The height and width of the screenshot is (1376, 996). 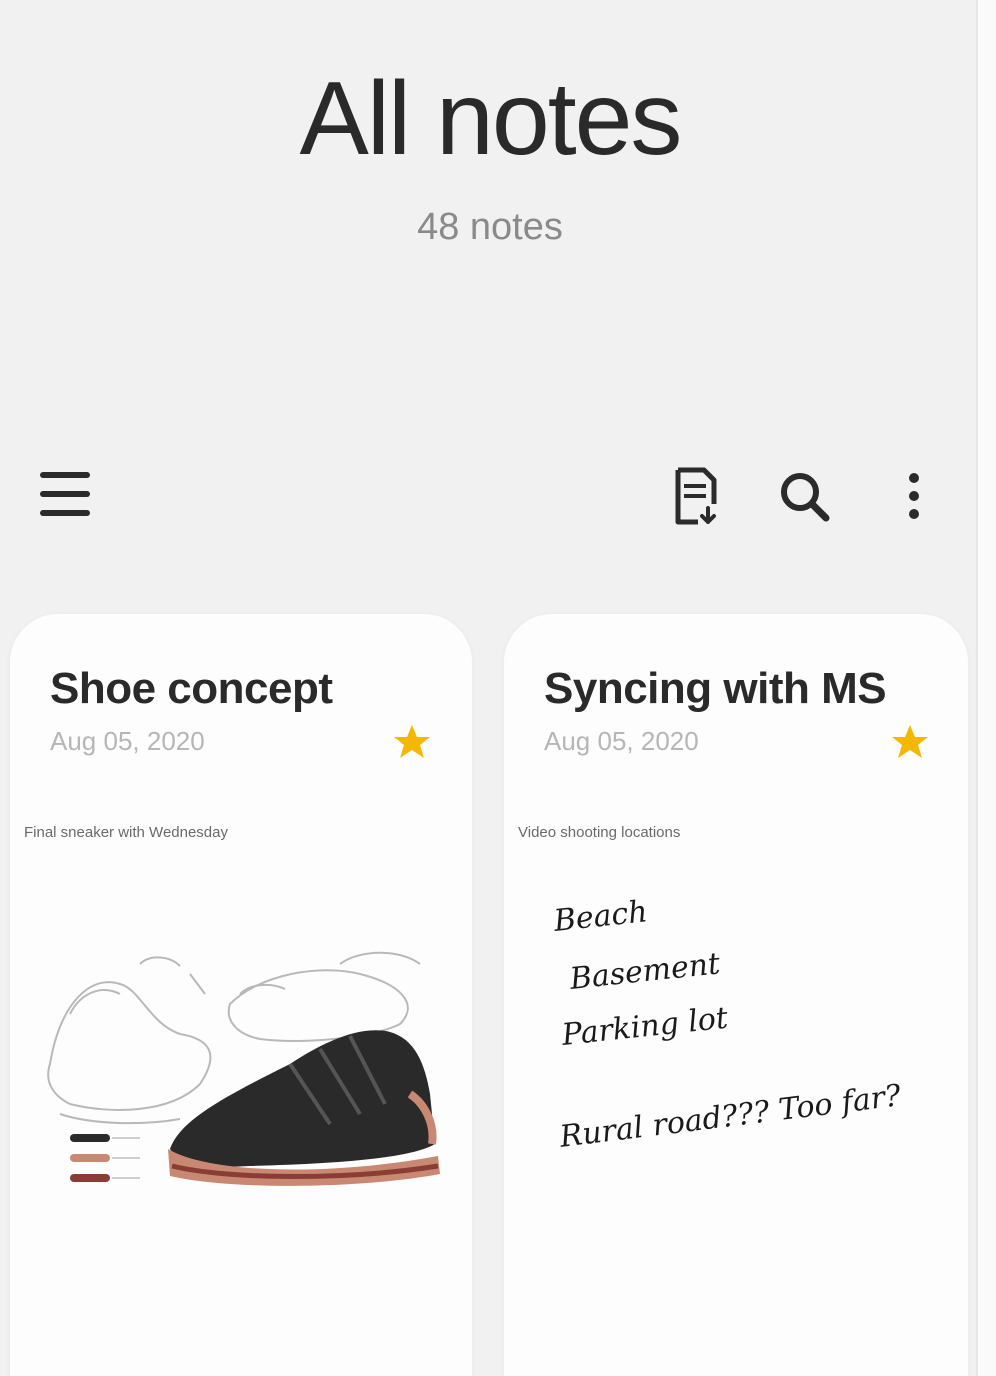 What do you see at coordinates (730, 1116) in the screenshot?
I see `handwriting-line: Rural road??? Too far?` at bounding box center [730, 1116].